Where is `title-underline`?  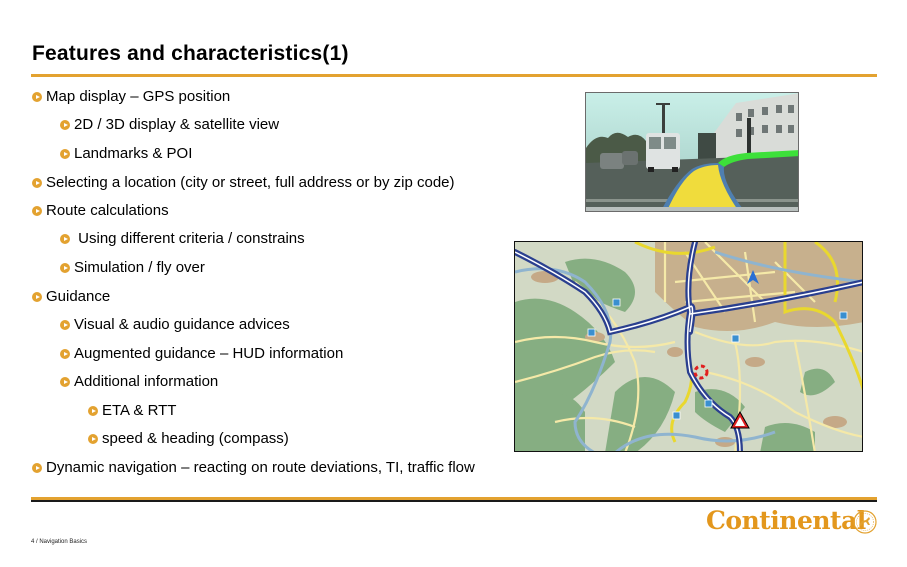
title-underline is located at coordinates (454, 75).